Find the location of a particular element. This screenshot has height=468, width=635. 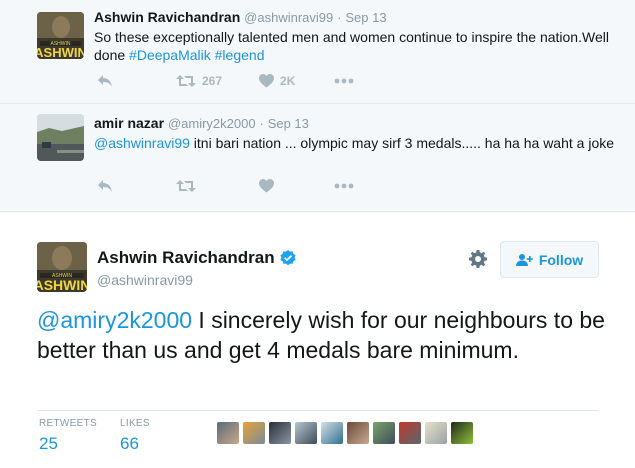

likes-stat: LIKES 66 is located at coordinates (135, 436).